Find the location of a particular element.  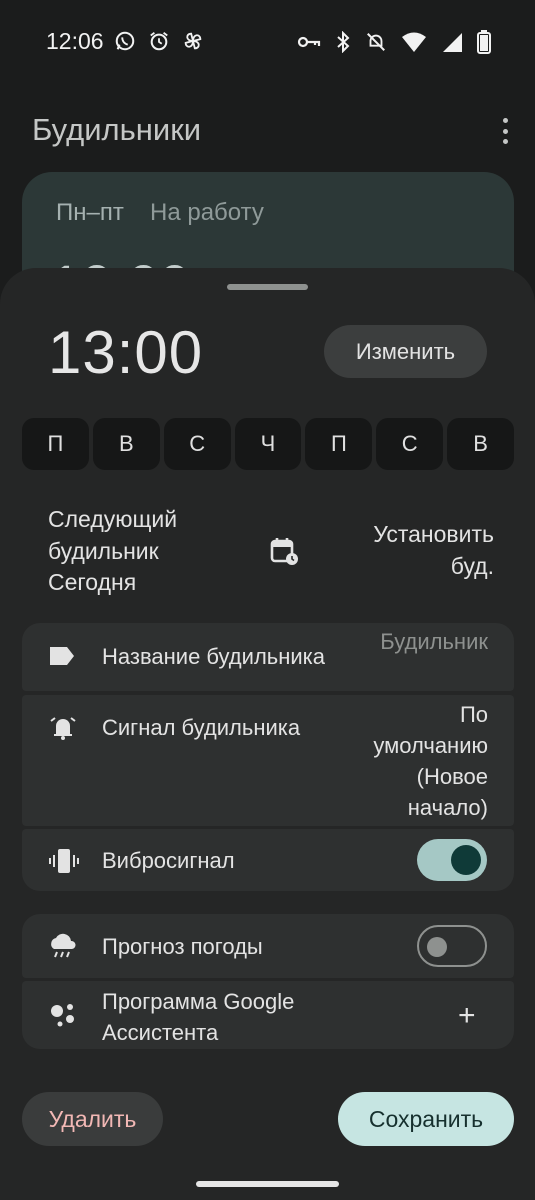

weekday-selector: П В С Ч П С В is located at coordinates (268, 444).